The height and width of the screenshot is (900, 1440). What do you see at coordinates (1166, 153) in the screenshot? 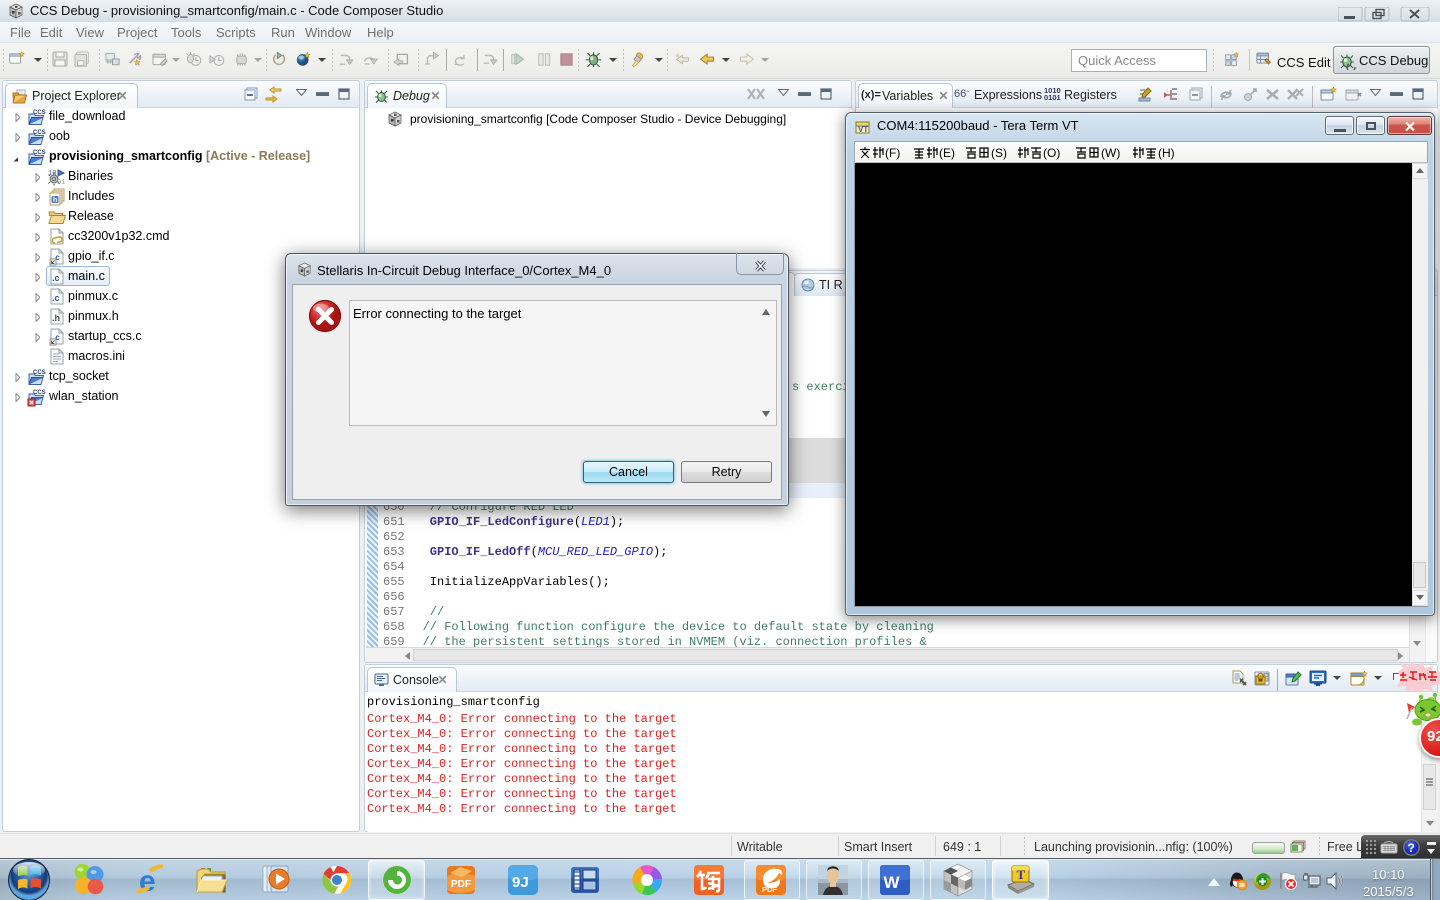
I see `svg-text: (H)` at bounding box center [1166, 153].